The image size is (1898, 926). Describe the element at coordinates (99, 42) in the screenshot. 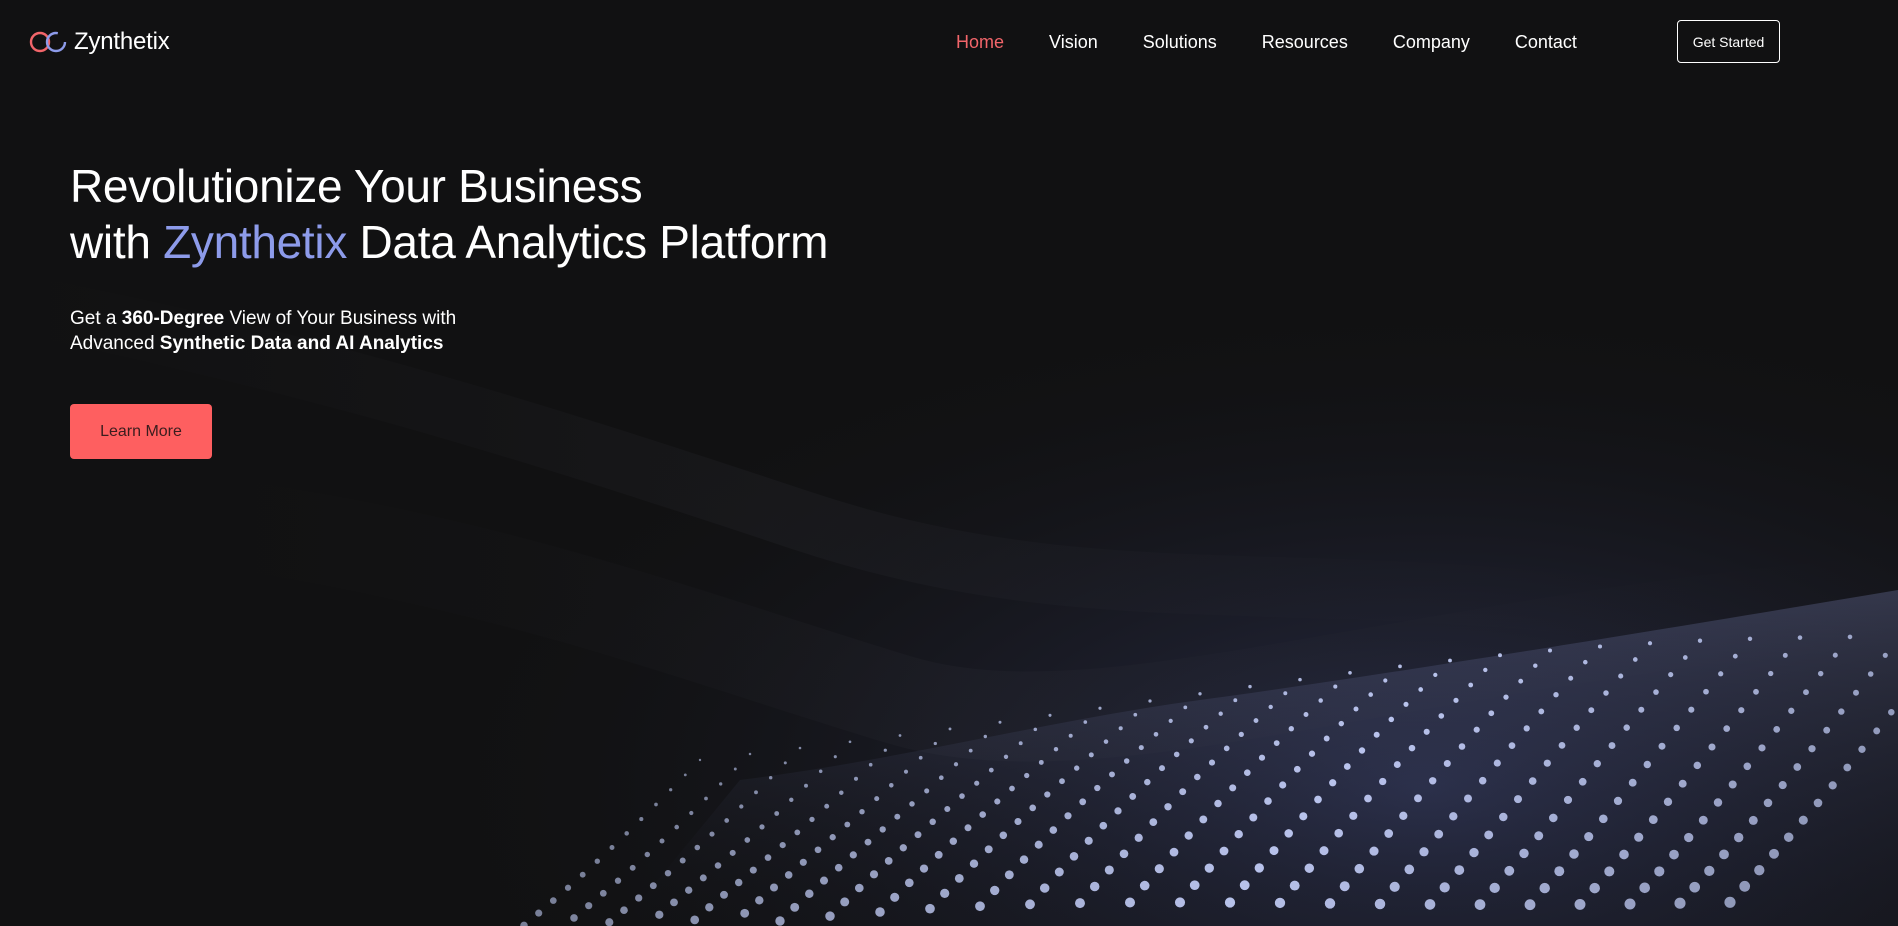

I see `brand-logo-link: Zynthetix` at that location.